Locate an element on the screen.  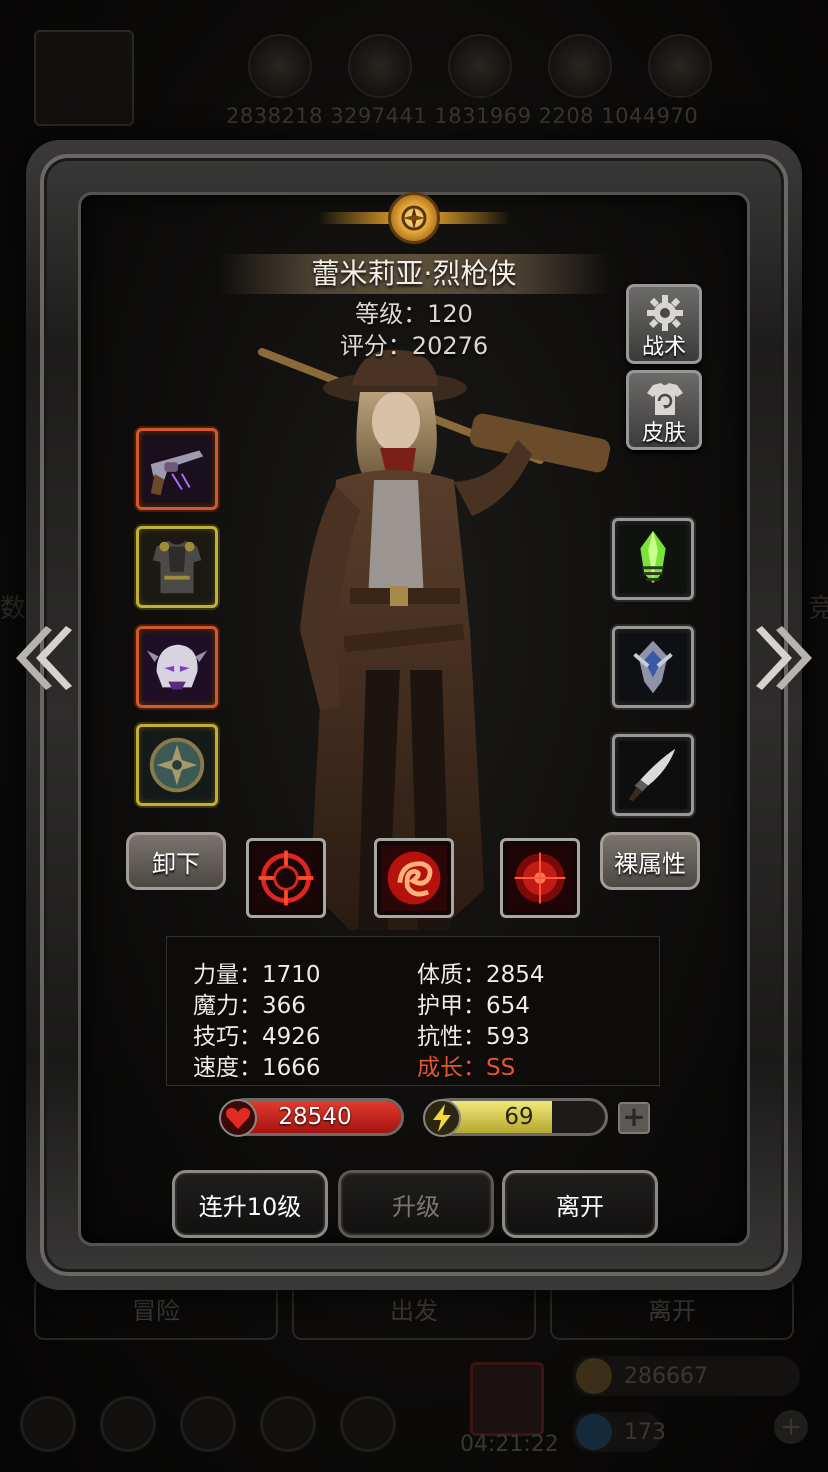
equip-slot-shield is located at coordinates (177, 765).